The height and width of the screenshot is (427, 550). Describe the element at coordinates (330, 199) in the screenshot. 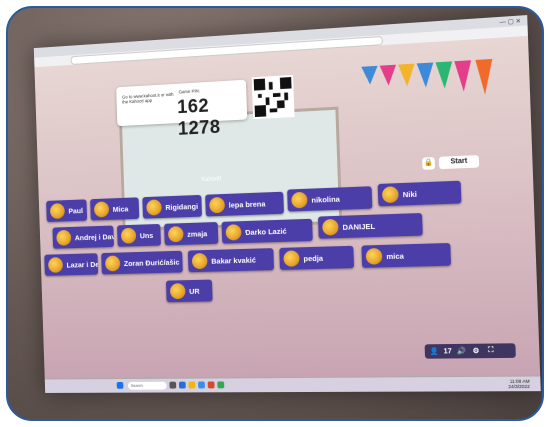

I see `player-tile: nikolina` at that location.